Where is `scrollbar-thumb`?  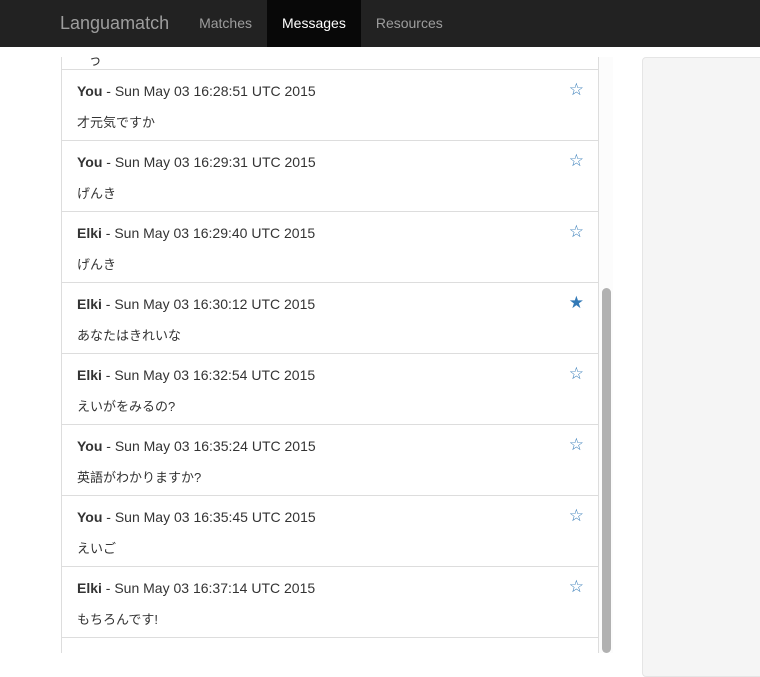 scrollbar-thumb is located at coordinates (606, 470).